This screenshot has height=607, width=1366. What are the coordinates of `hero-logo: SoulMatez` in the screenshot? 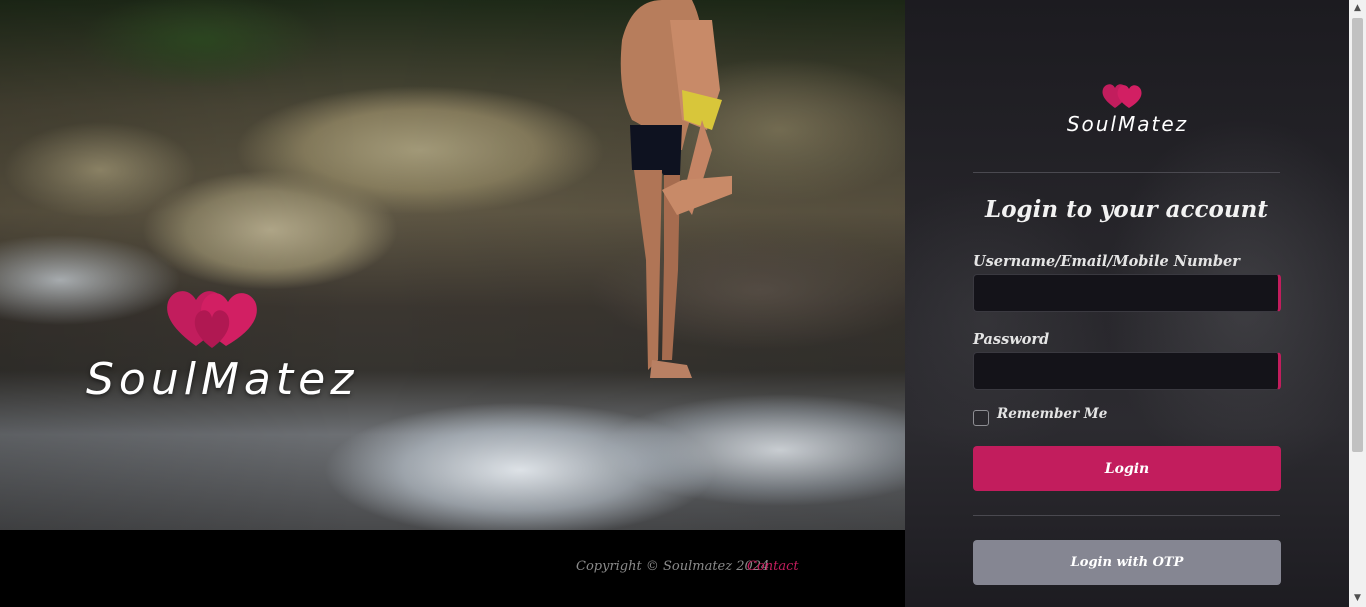 It's located at (226, 351).